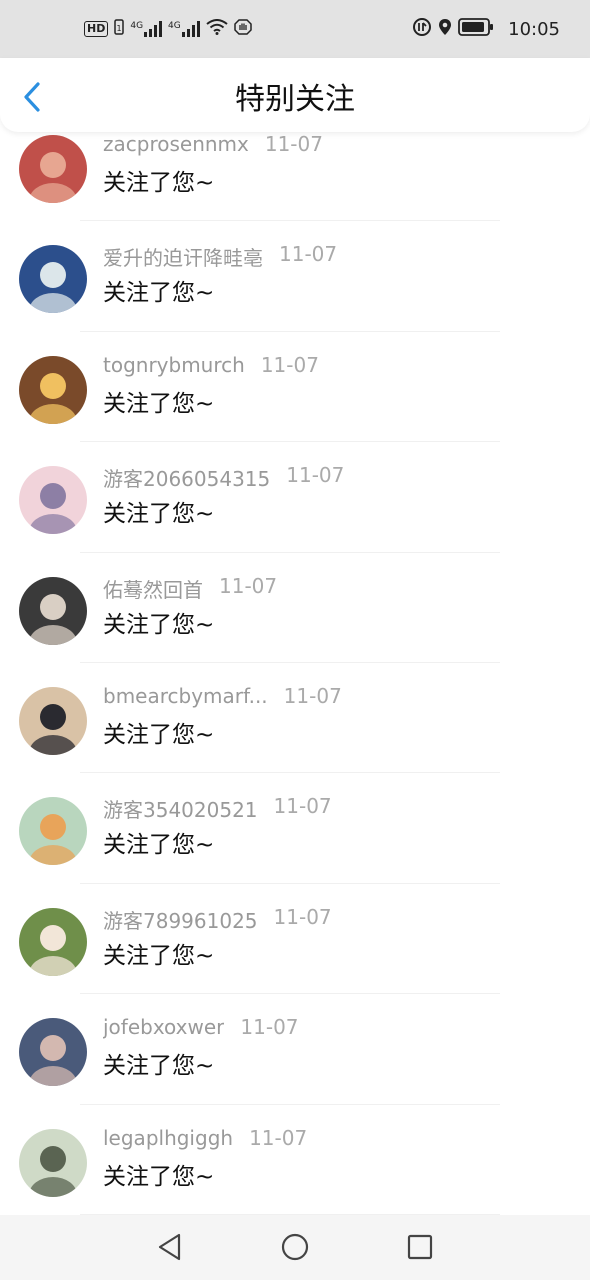 The width and height of the screenshot is (590, 1280). I want to click on user-meta: zacprosennmx 11-07, so click(213, 144).